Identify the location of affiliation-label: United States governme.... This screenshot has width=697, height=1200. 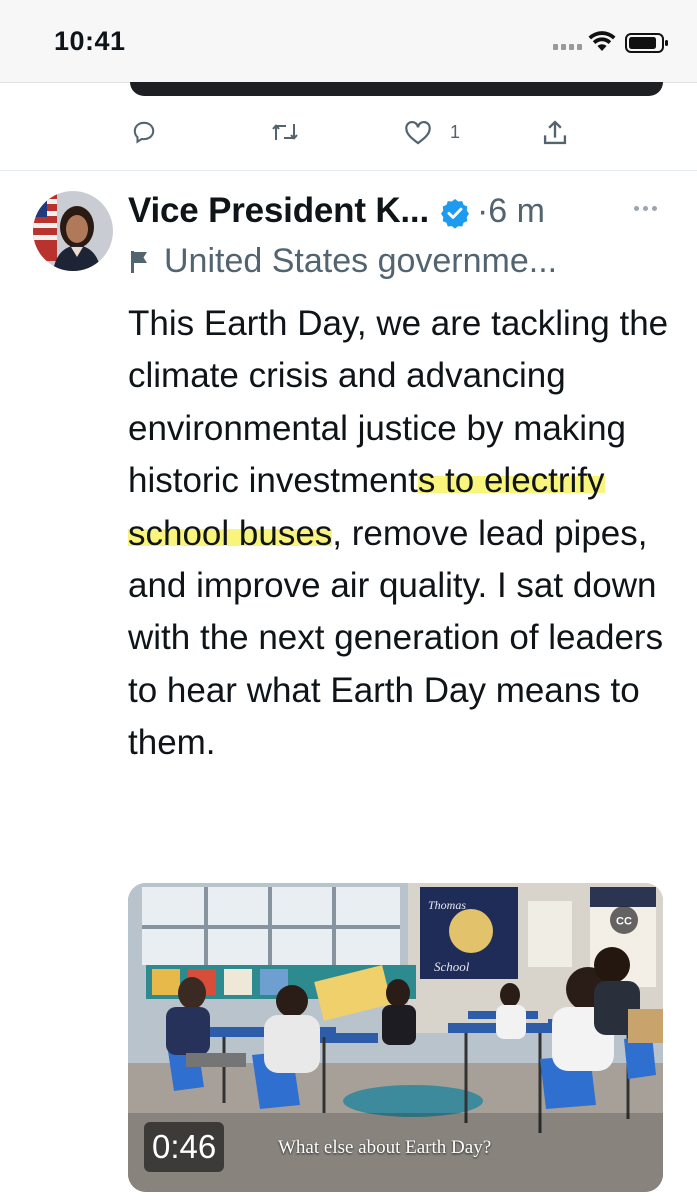
(361, 261).